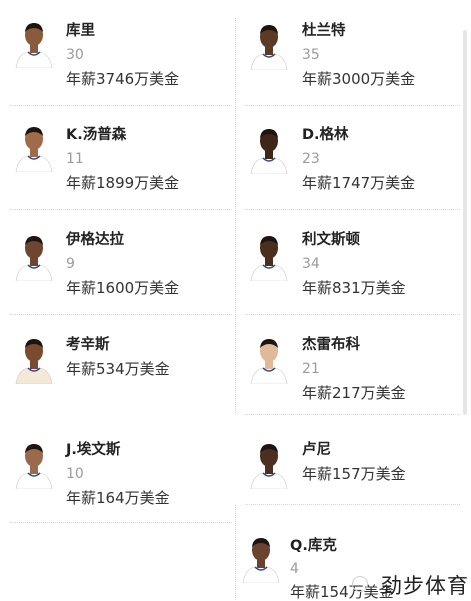  I want to click on player-name: K.汤普森, so click(96, 135).